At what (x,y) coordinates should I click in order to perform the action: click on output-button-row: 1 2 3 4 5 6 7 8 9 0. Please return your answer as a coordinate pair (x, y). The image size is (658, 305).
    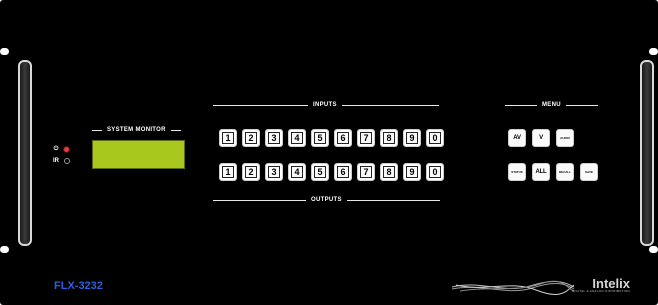
    Looking at the image, I should click on (331, 172).